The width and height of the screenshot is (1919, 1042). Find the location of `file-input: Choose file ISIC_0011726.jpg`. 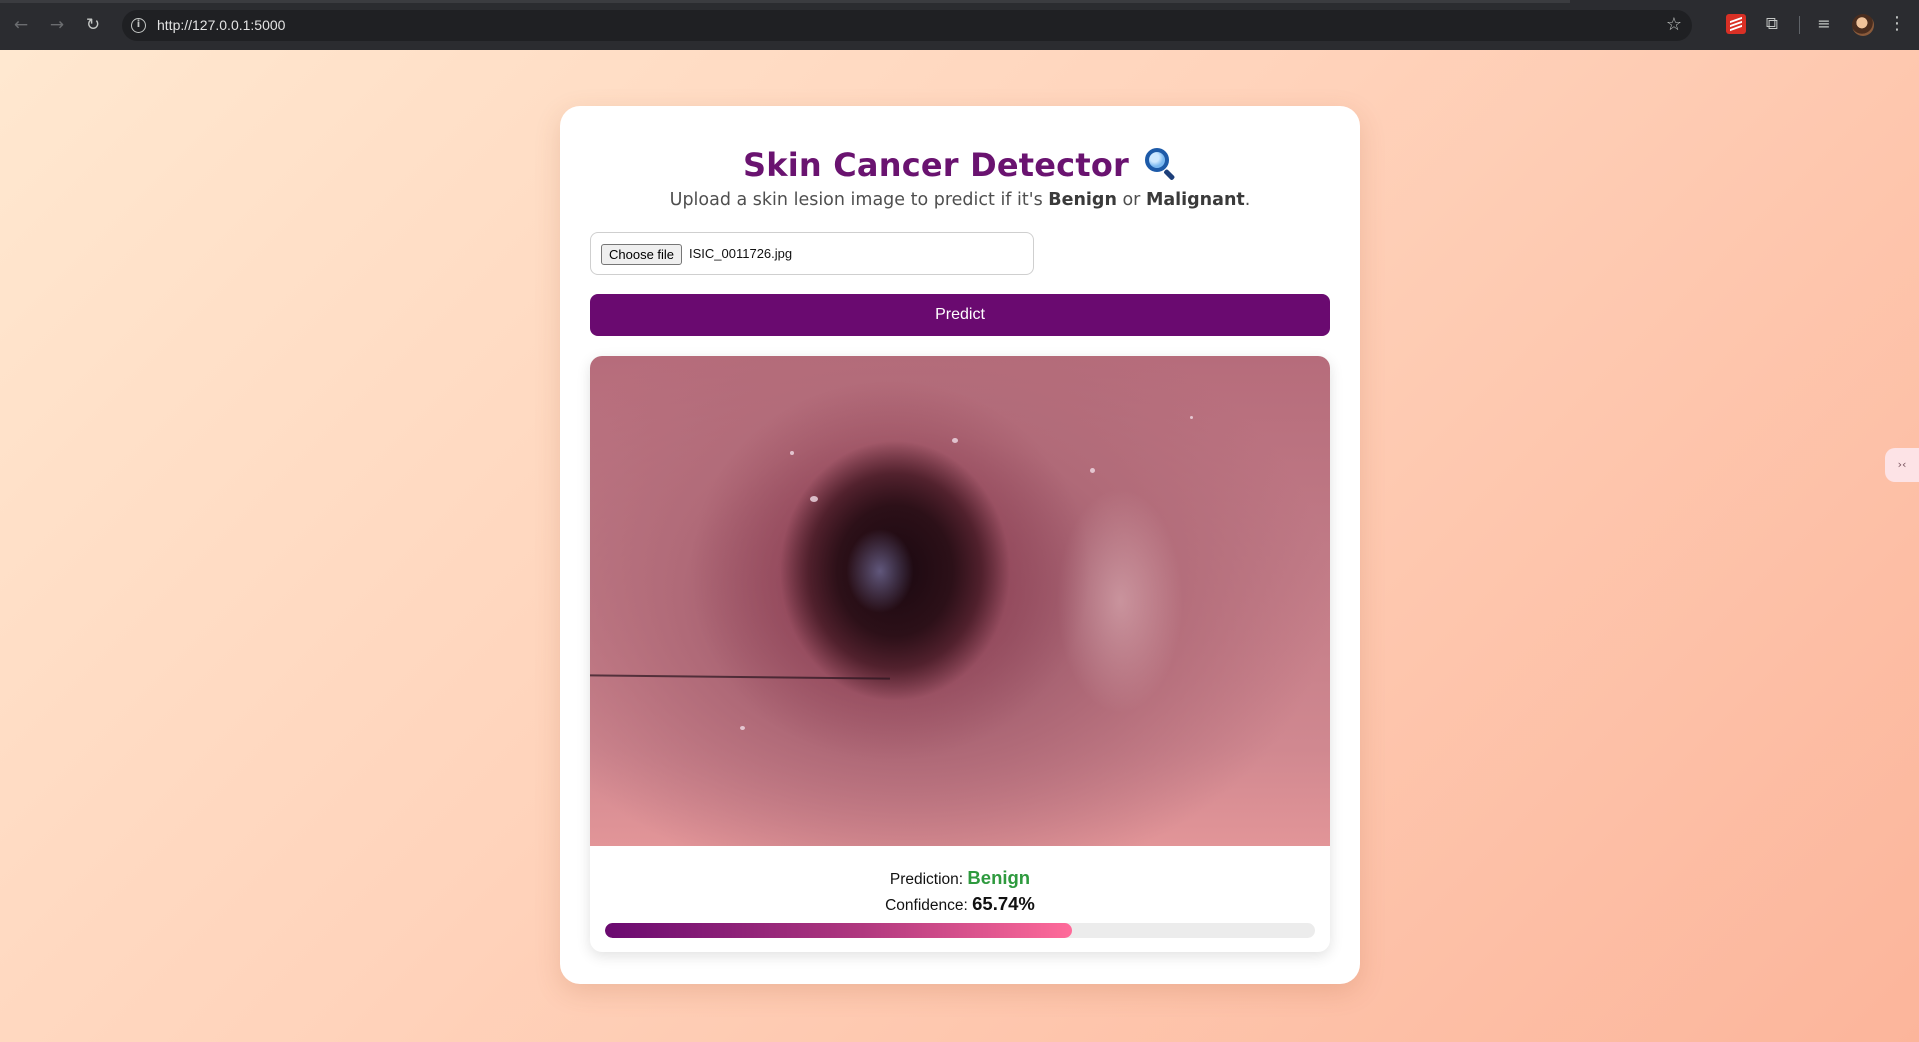

file-input: Choose file ISIC_0011726.jpg is located at coordinates (812, 253).